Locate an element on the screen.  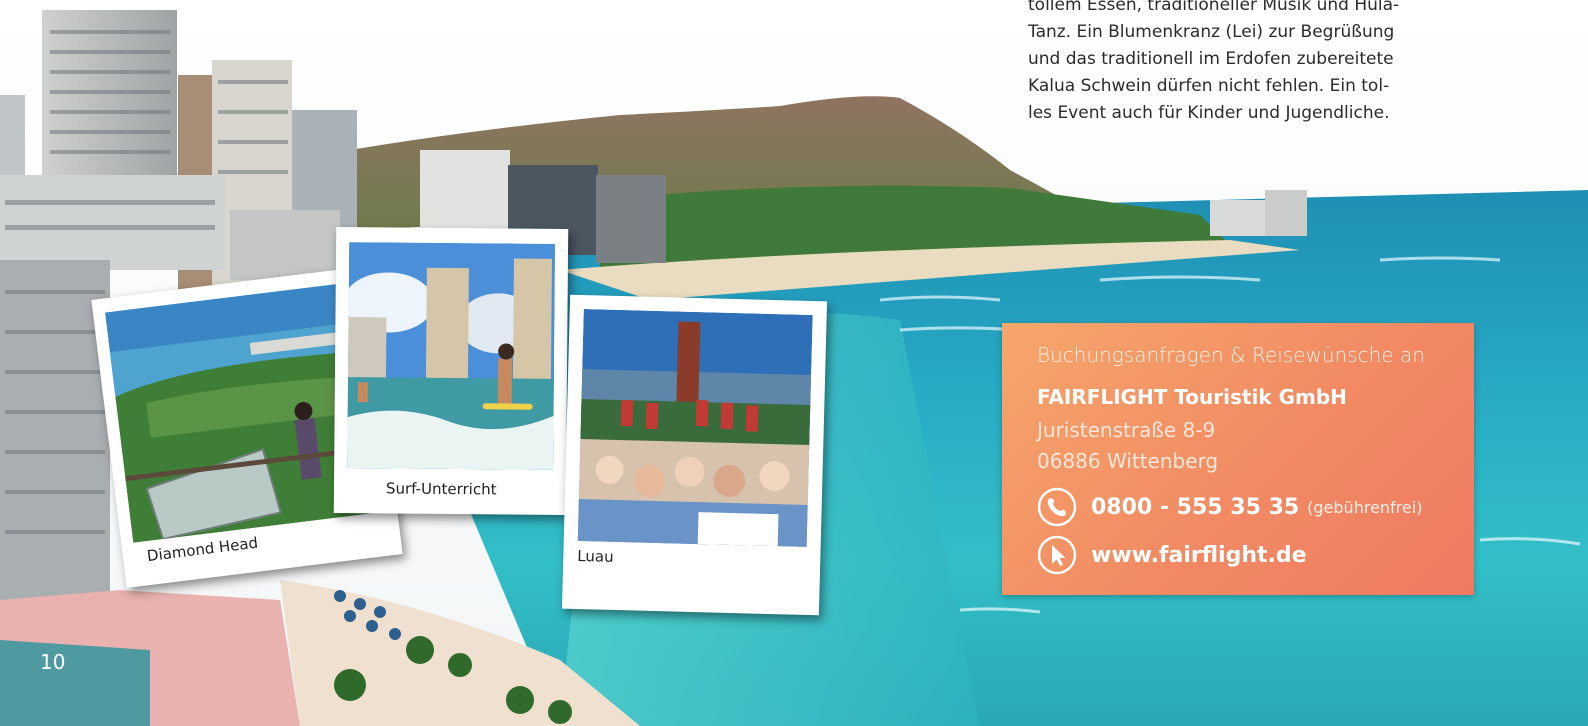
website-row: www.fairflight.de is located at coordinates (1172, 555).